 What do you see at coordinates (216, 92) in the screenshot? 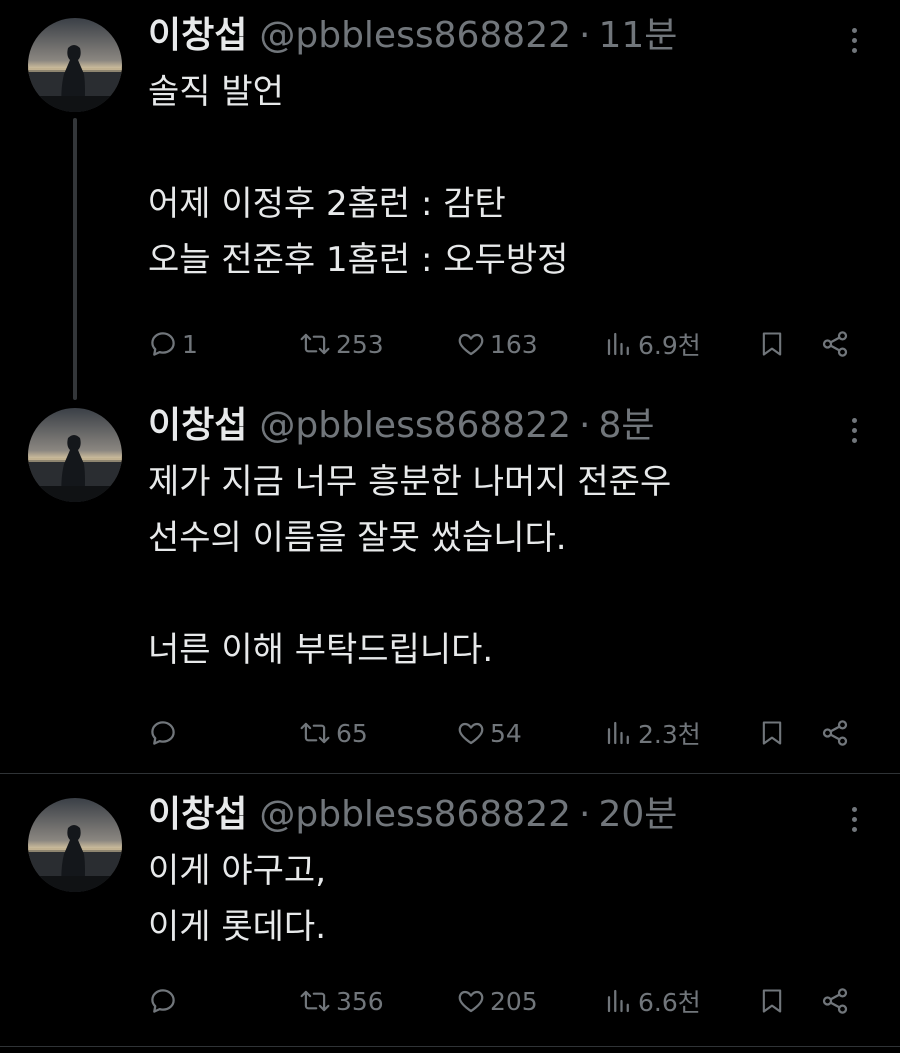
I see `tweet-line: 솔직 발언` at bounding box center [216, 92].